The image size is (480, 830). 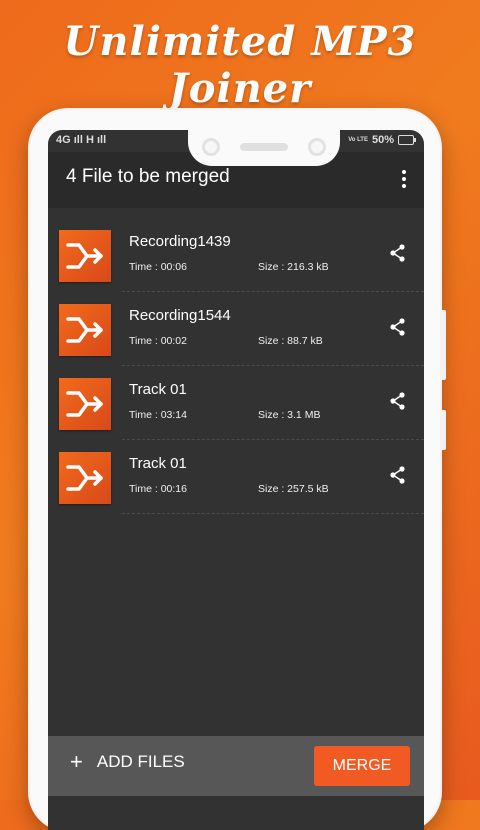 What do you see at coordinates (290, 341) in the screenshot?
I see `file-size: Size : 88.7 kB` at bounding box center [290, 341].